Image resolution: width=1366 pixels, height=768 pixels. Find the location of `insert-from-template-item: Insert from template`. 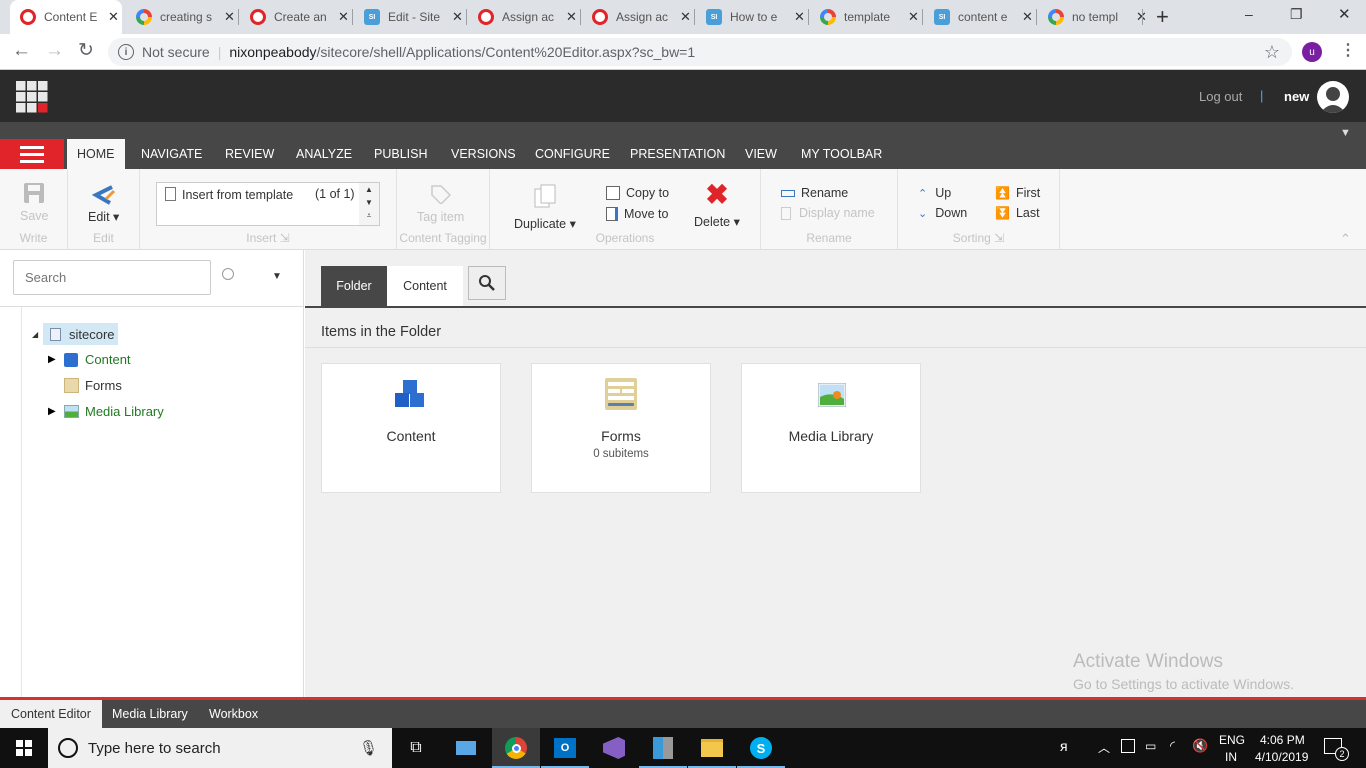

insert-from-template-item: Insert from template is located at coordinates (237, 195).